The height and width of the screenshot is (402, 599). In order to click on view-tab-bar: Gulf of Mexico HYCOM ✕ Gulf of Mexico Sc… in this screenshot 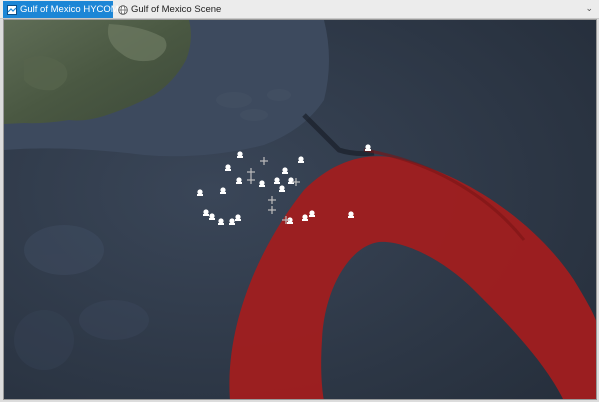, I will do `click(299, 9)`.